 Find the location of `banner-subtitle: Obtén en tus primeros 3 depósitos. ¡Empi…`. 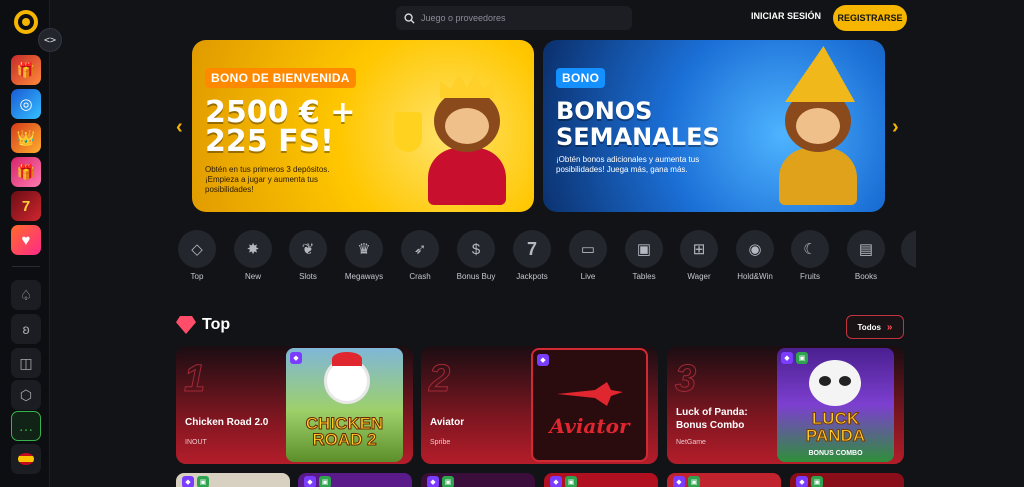

banner-subtitle: Obtén en tus primeros 3 depósitos. ¡Empi… is located at coordinates (267, 179).